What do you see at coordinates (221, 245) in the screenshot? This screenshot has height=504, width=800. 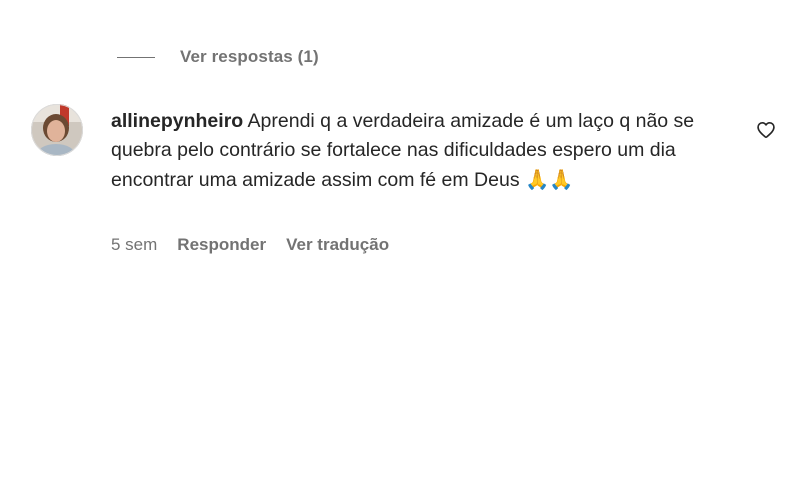 I see `reply-button: Responder` at bounding box center [221, 245].